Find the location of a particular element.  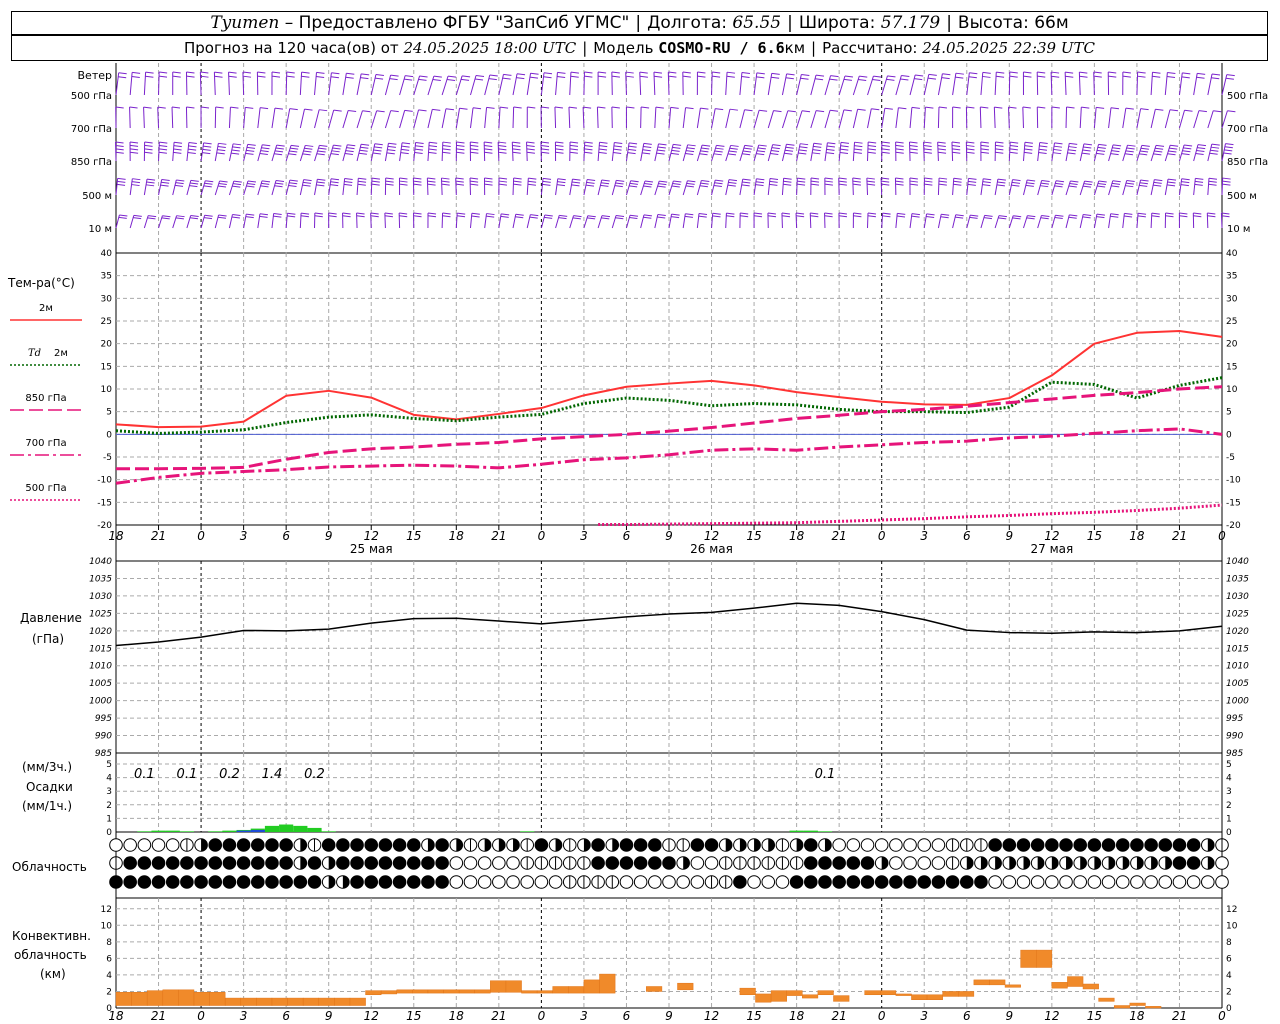

x-tick-label: 3 is located at coordinates (244, 536).